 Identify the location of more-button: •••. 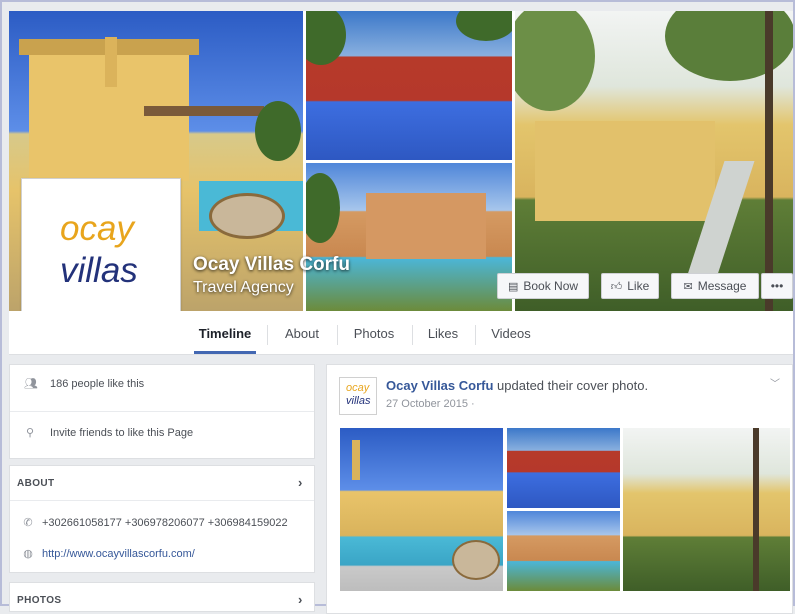
(777, 286).